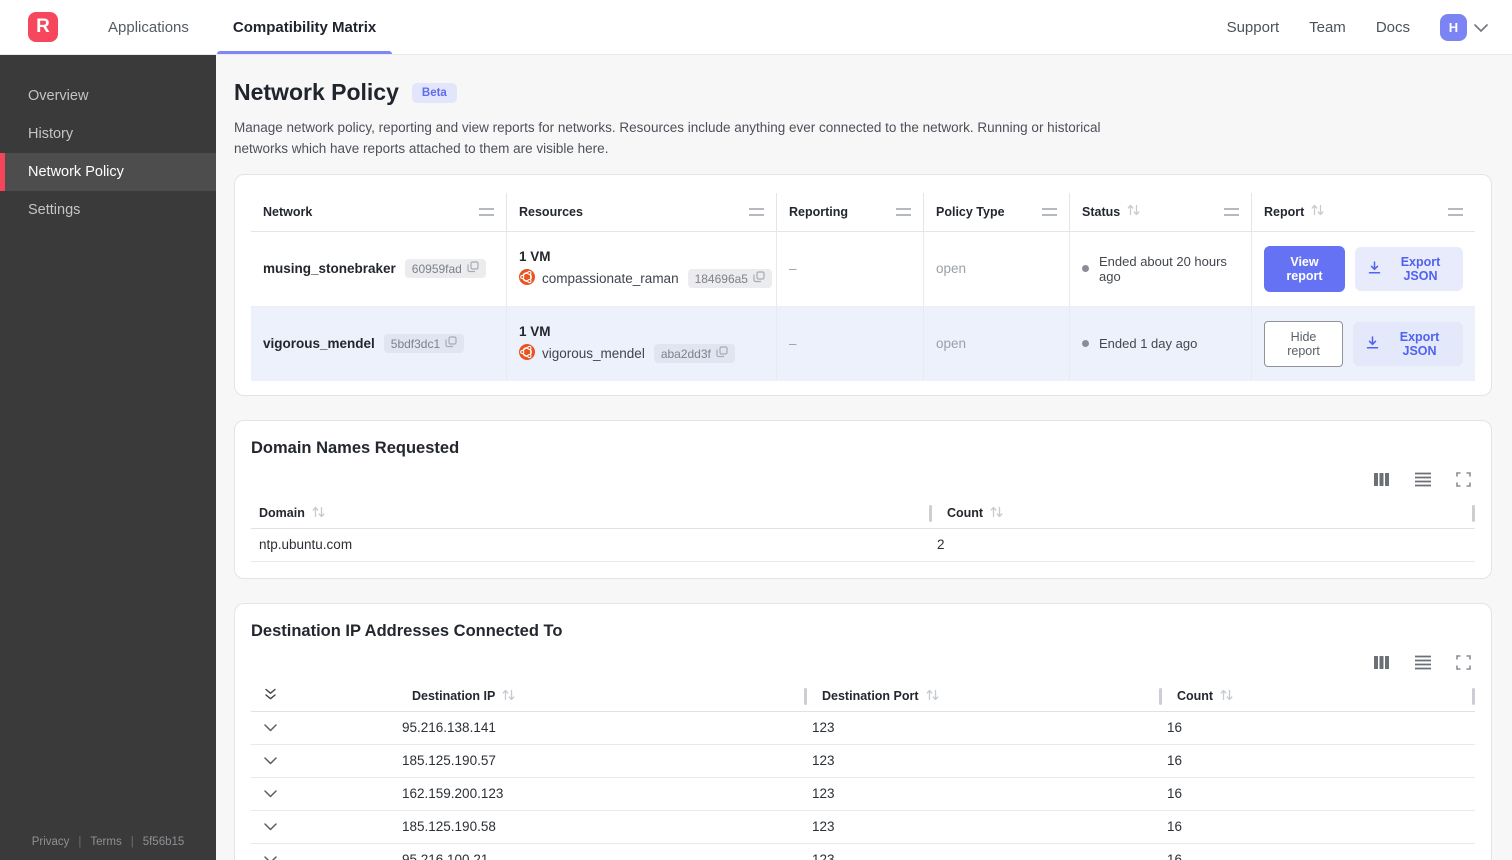 The width and height of the screenshot is (1512, 860). What do you see at coordinates (997, 211) in the screenshot?
I see `column-header-policy-type: Policy Type` at bounding box center [997, 211].